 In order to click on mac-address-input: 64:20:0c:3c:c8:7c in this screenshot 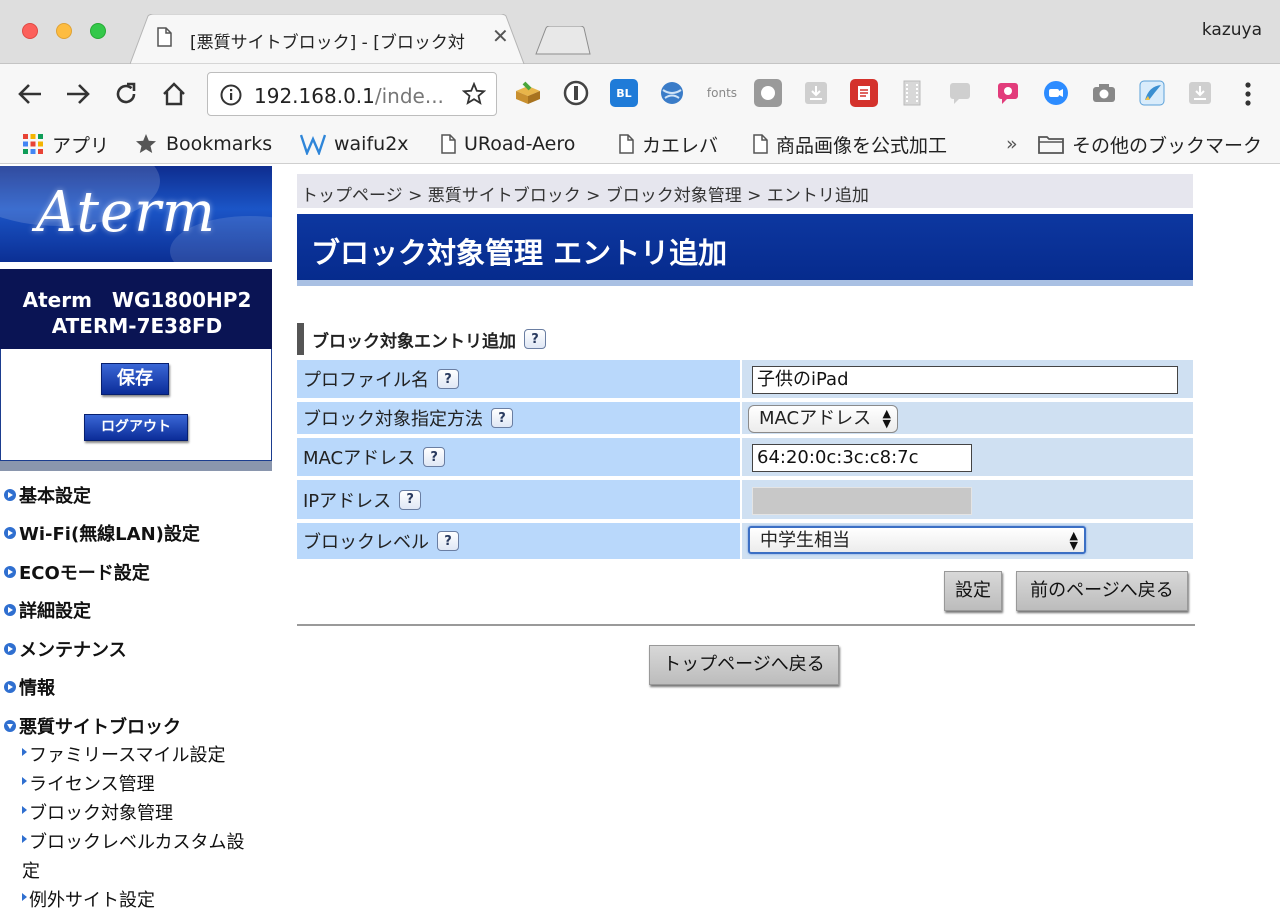, I will do `click(862, 458)`.